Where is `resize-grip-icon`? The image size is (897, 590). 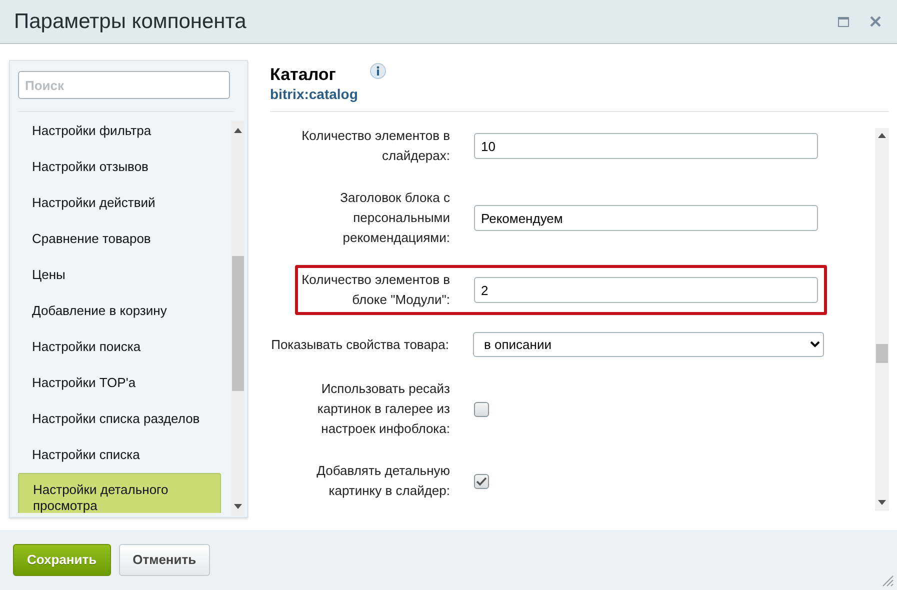
resize-grip-icon is located at coordinates (888, 581).